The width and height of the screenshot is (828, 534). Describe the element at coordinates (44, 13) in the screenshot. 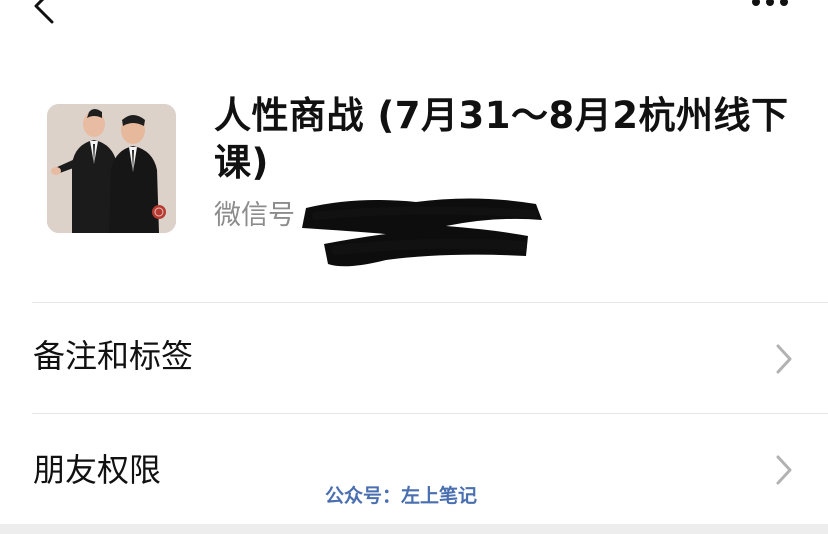

I see `chevron-left-icon` at that location.